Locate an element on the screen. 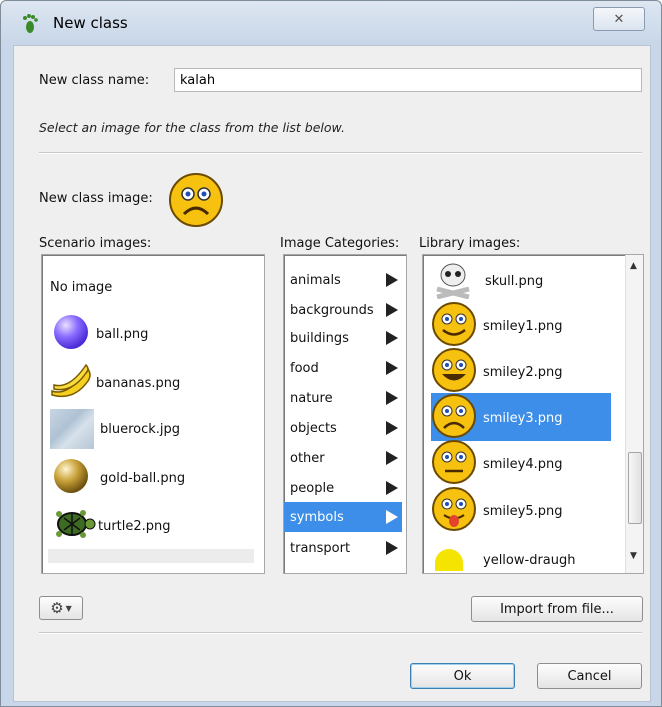 The width and height of the screenshot is (662, 707). library-item-smiley4: smiley4.png is located at coordinates (497, 464).